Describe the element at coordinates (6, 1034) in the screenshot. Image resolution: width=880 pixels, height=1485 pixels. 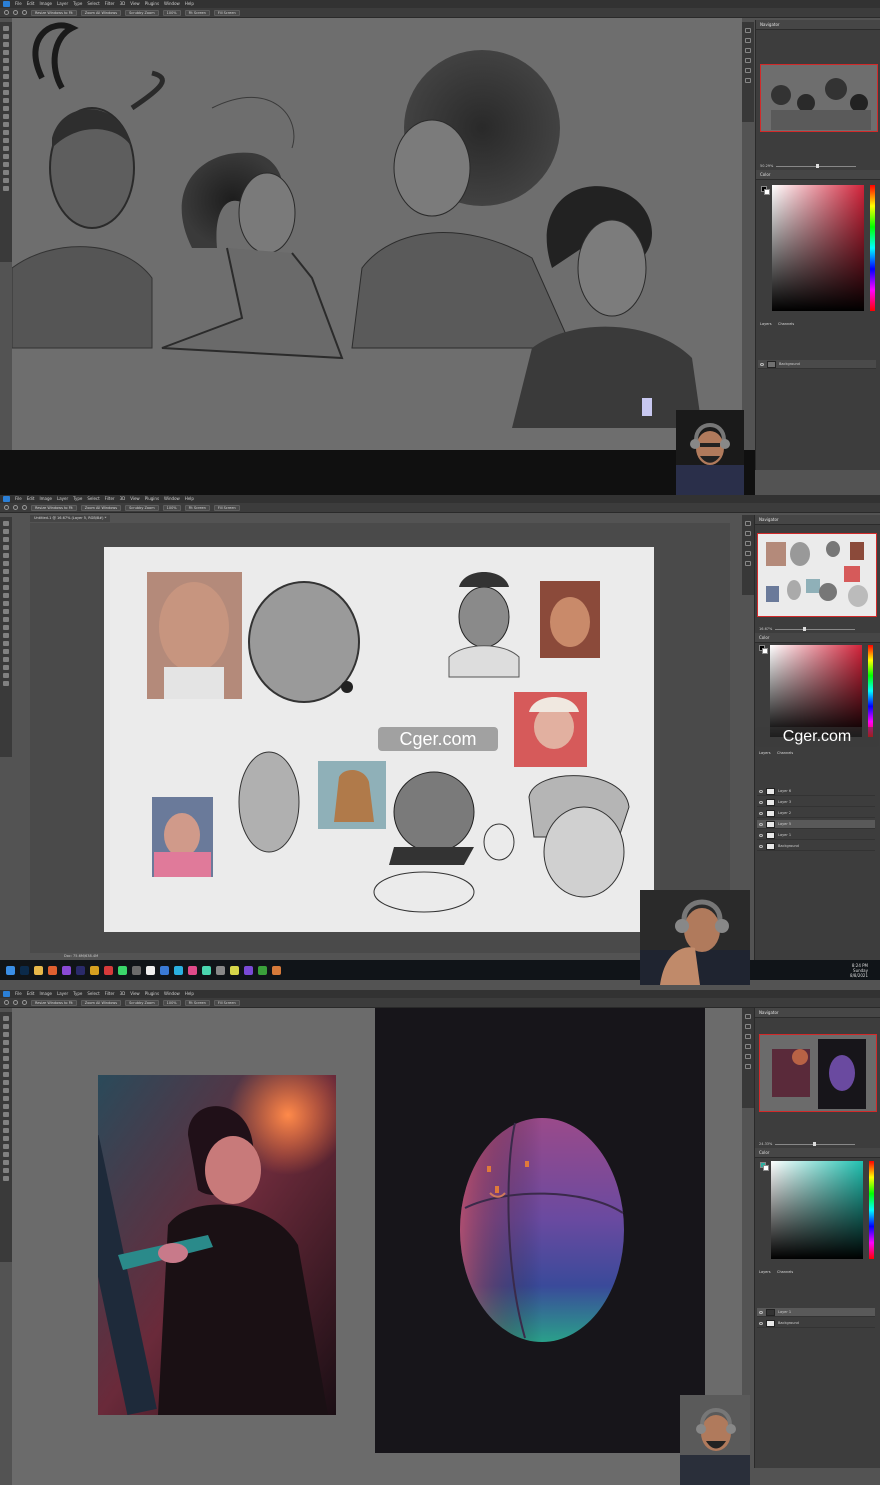
I see `lasso-tool-icon` at that location.